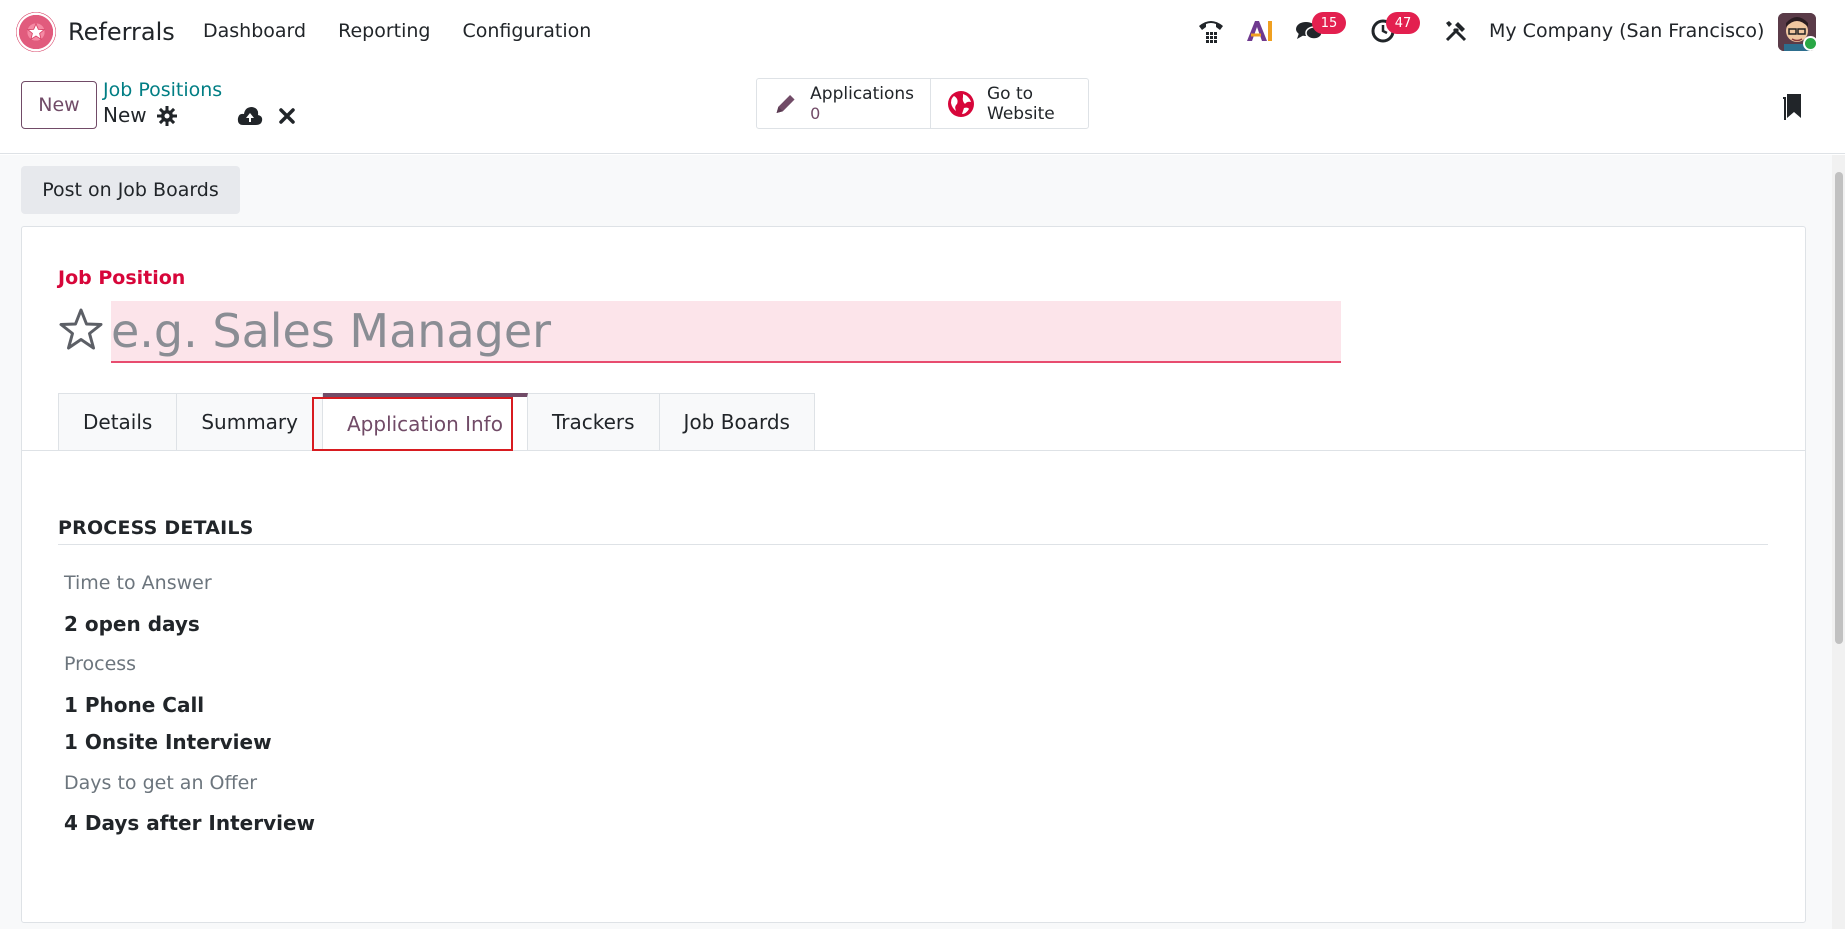 This screenshot has height=929, width=1845. I want to click on breadcrumb-job-positions: Job Positions, so click(162, 90).